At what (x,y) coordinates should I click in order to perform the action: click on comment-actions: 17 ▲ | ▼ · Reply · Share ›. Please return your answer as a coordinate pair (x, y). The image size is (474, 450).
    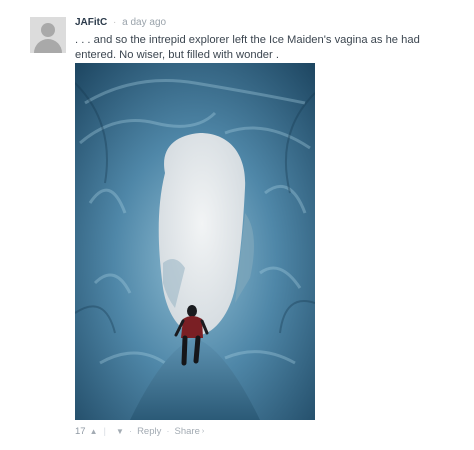
    Looking at the image, I should click on (139, 432).